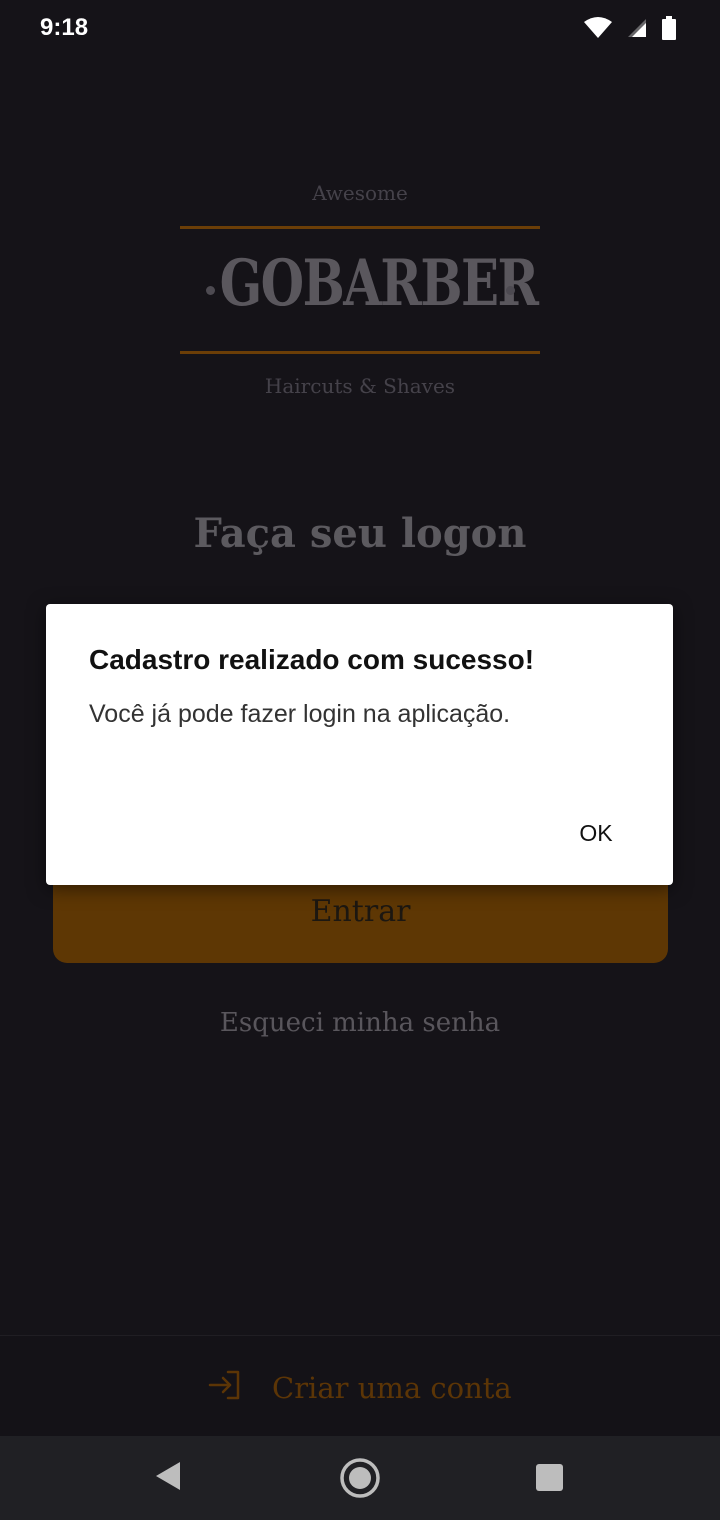 This screenshot has width=720, height=1520. I want to click on create-account-label: Criar uma conta, so click(392, 1387).